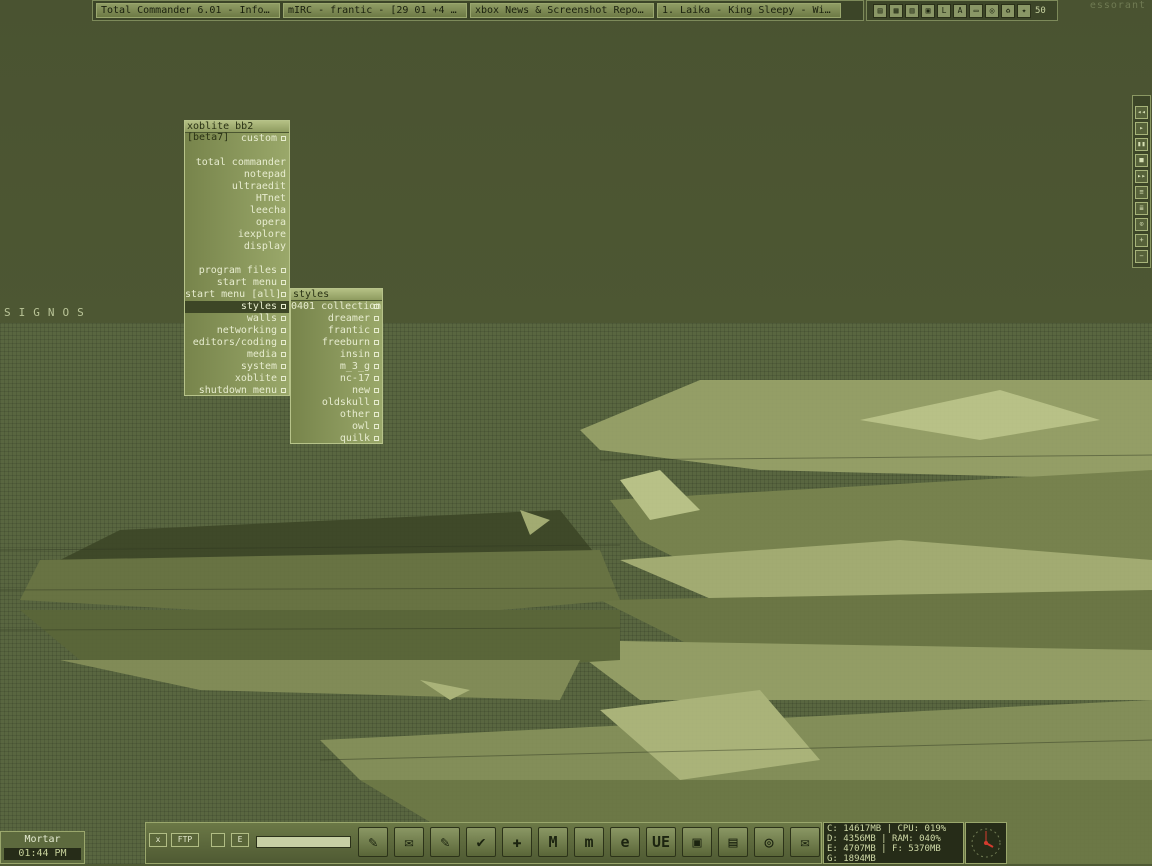 This screenshot has height=866, width=1152. Describe the element at coordinates (884, 849) in the screenshot. I see `stat-line-3: E: 4707MB | F: 5370MB` at that location.